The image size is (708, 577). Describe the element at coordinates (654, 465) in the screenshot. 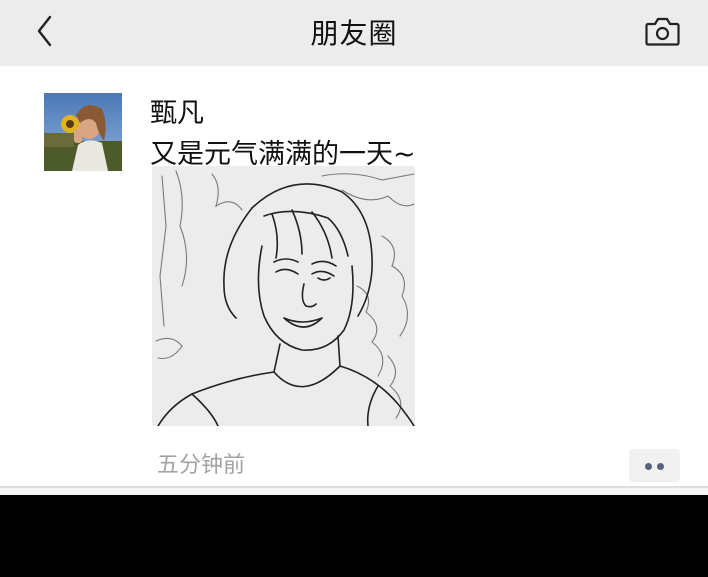

I see `more-actions-button` at that location.